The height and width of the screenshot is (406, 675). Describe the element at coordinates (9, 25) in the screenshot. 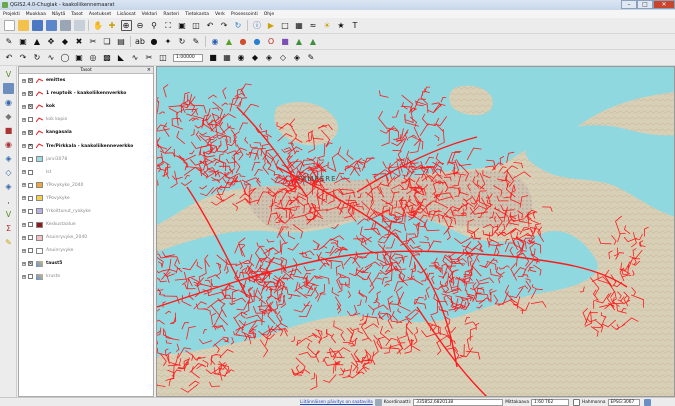

I see `new-project-icon` at that location.